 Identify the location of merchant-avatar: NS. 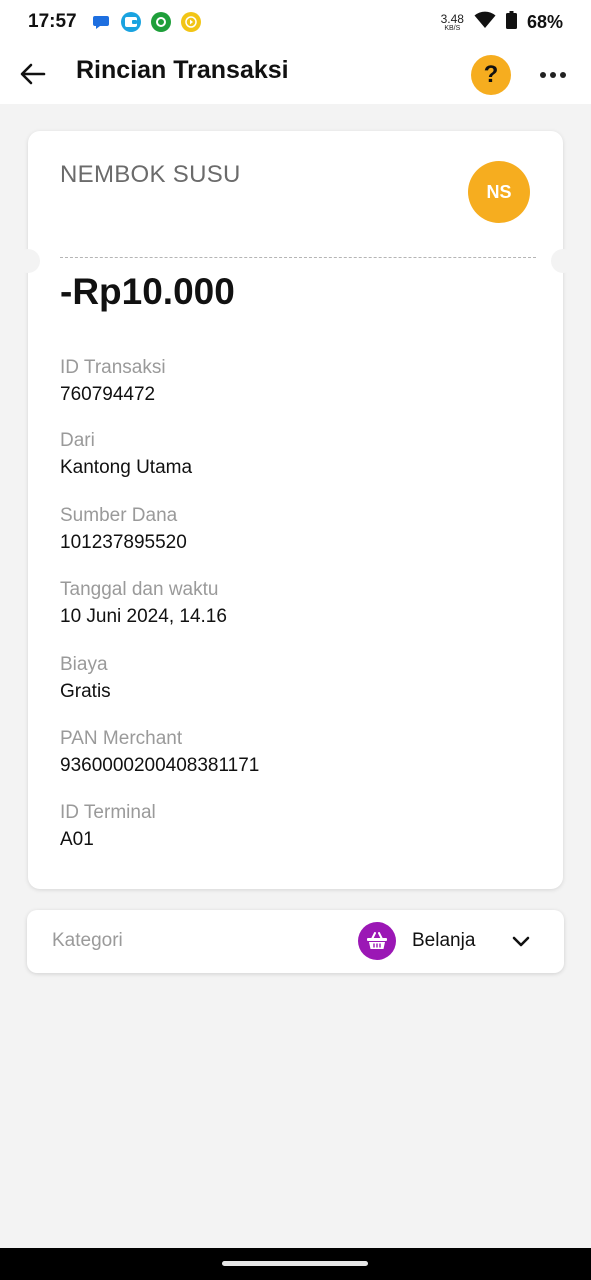
(499, 192).